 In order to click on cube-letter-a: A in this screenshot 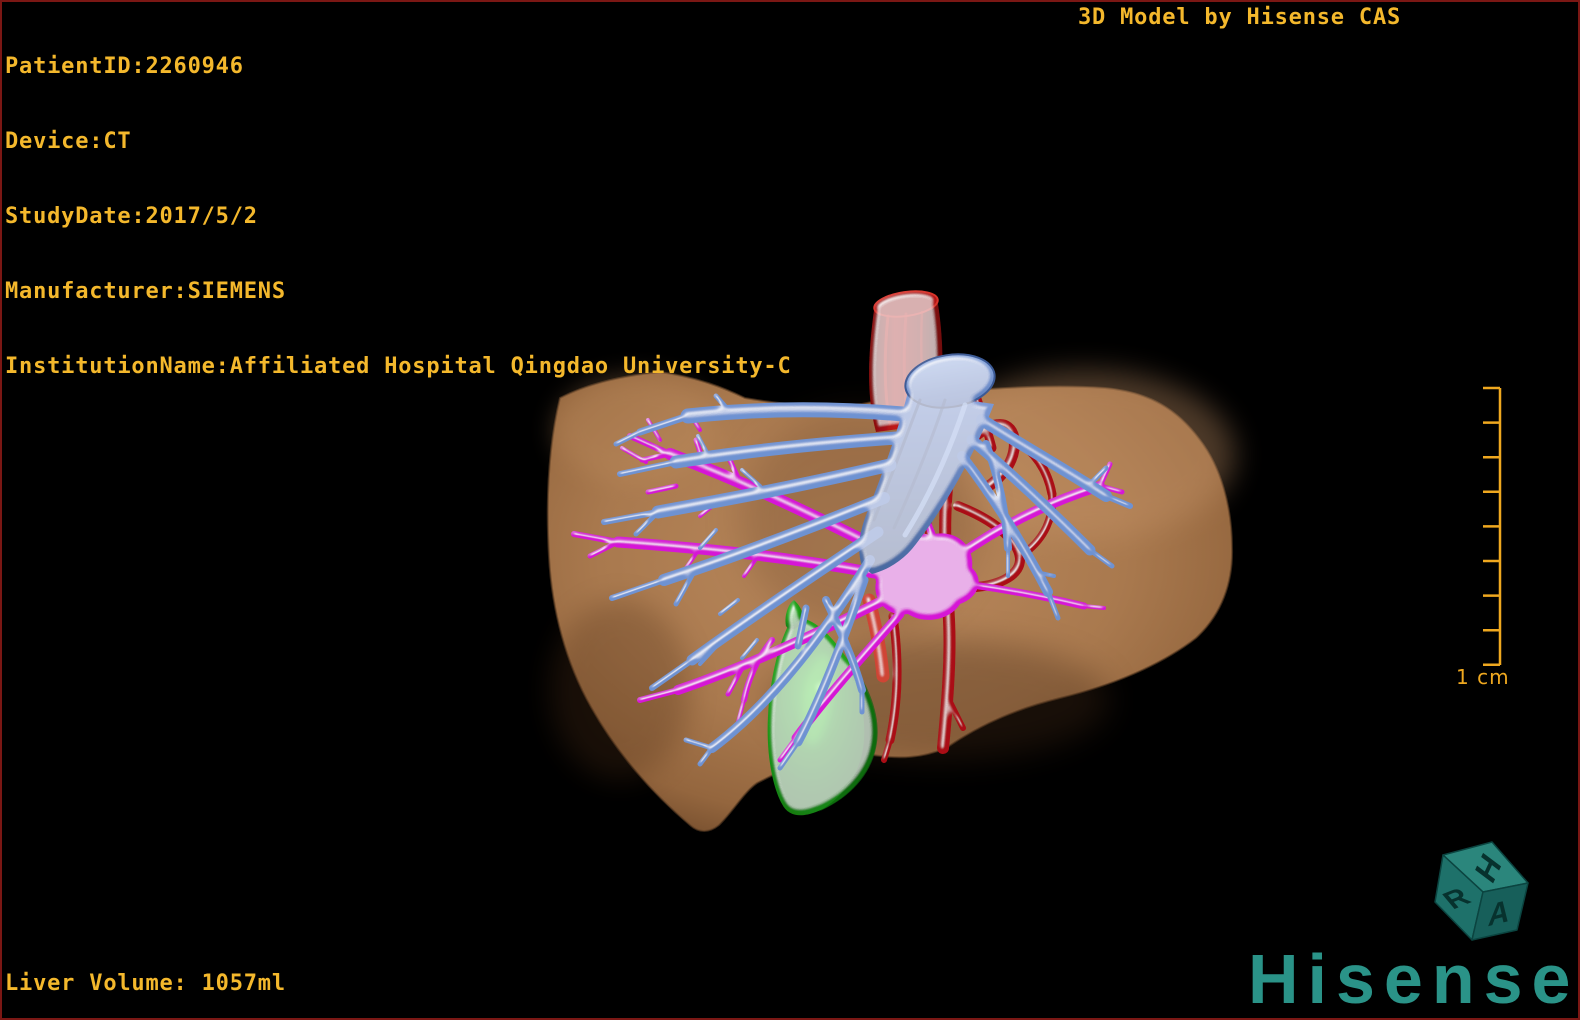, I will do `click(1499, 912)`.